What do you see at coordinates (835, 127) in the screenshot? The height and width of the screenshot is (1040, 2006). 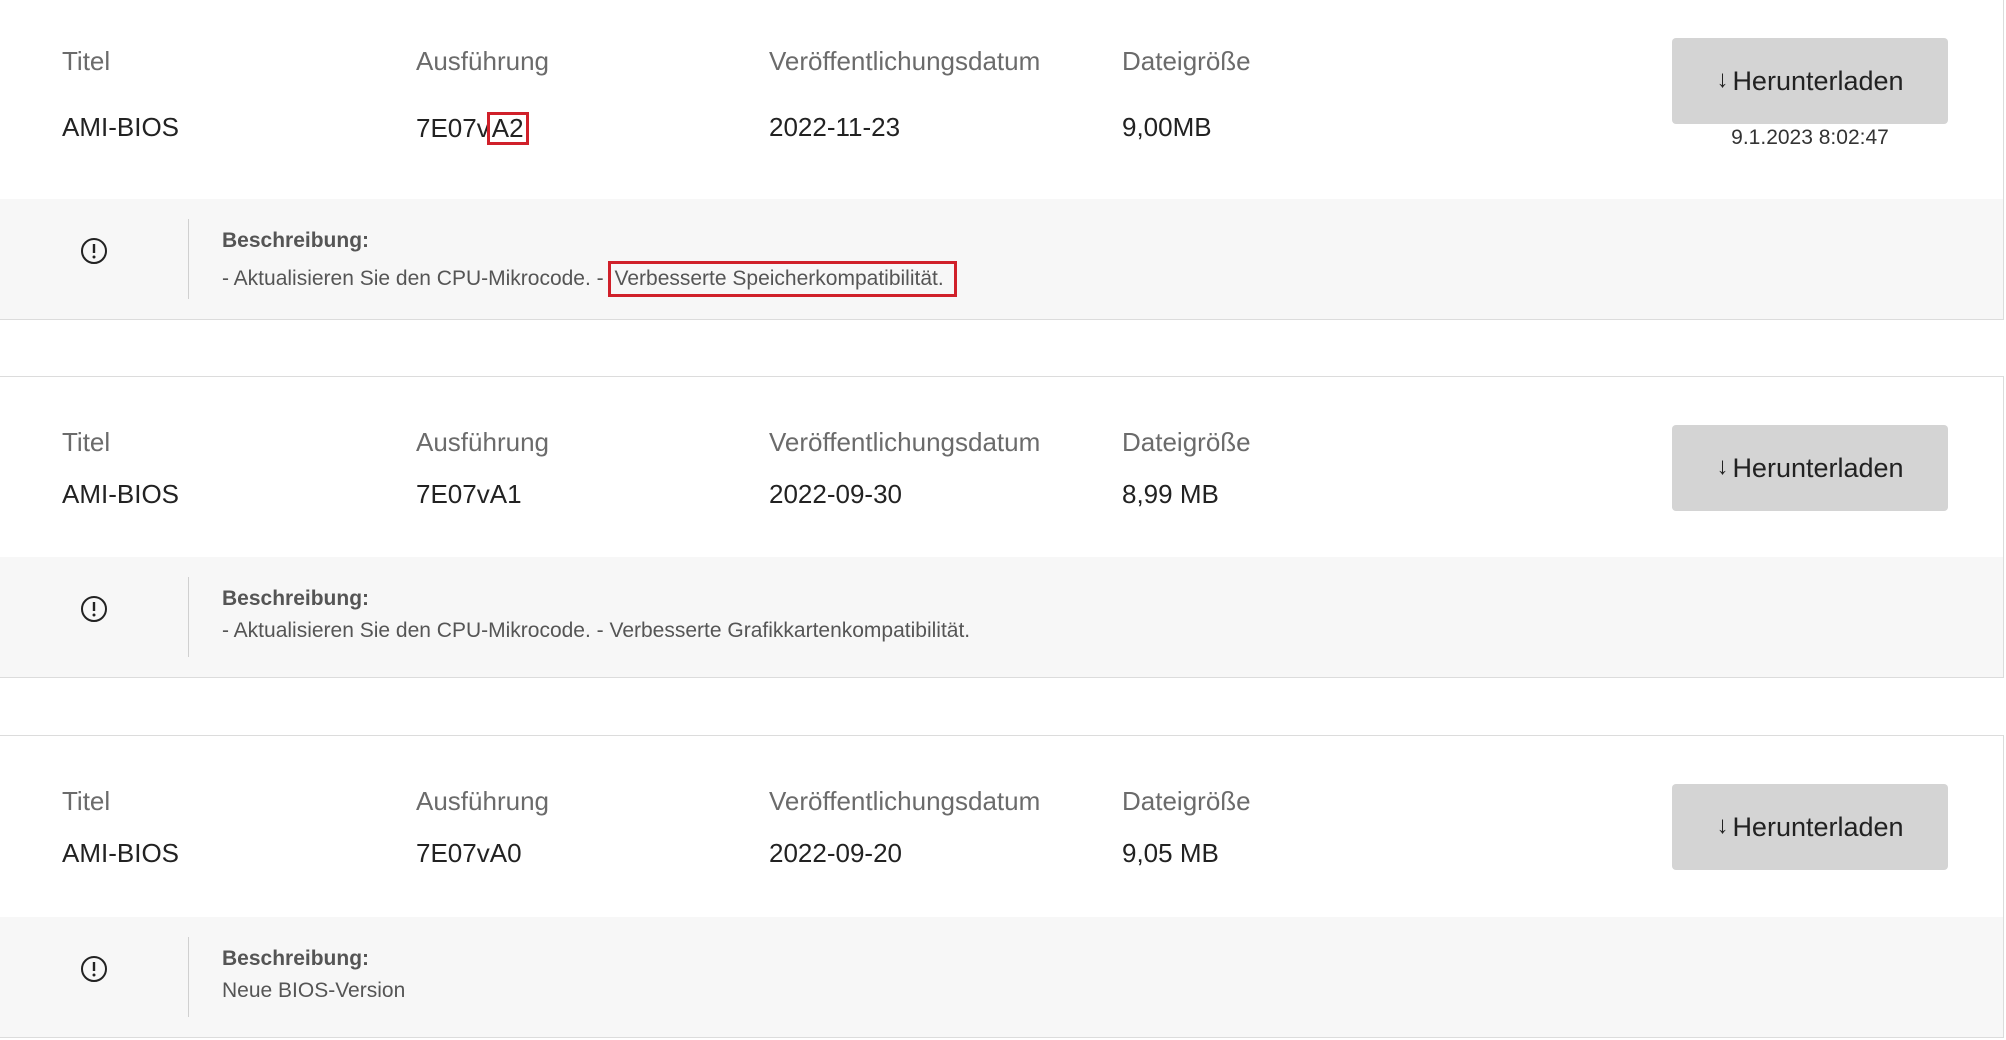 I see `date-value: 2022-11-23` at bounding box center [835, 127].